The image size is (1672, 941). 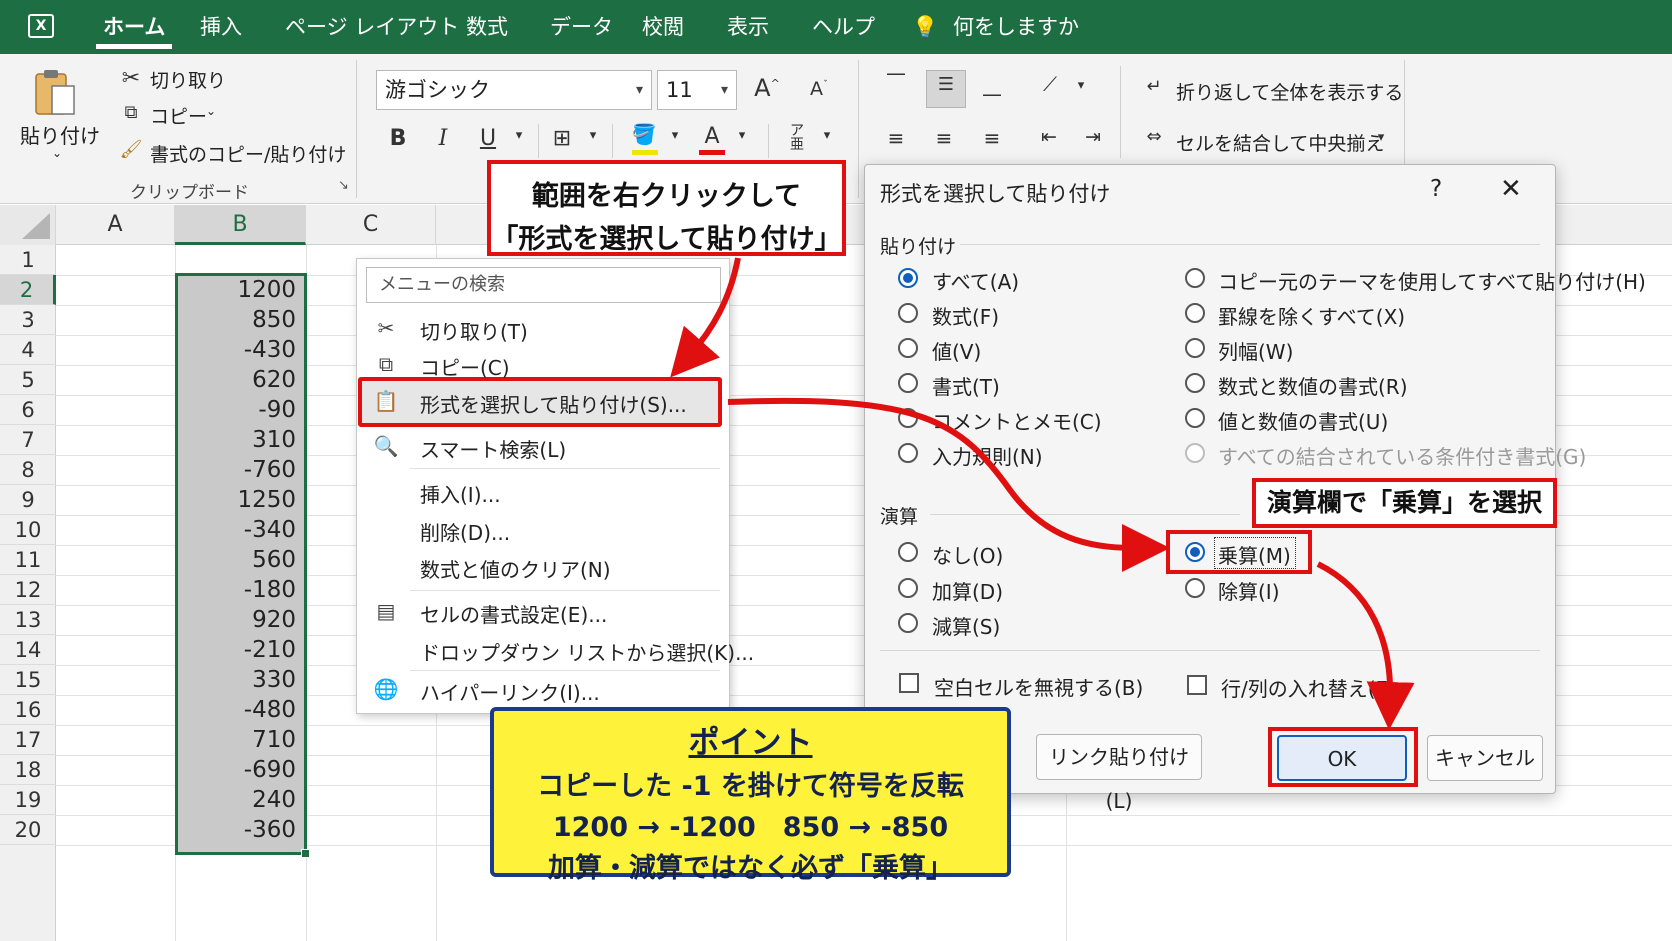 What do you see at coordinates (750, 743) in the screenshot?
I see `point-title: ポイント` at bounding box center [750, 743].